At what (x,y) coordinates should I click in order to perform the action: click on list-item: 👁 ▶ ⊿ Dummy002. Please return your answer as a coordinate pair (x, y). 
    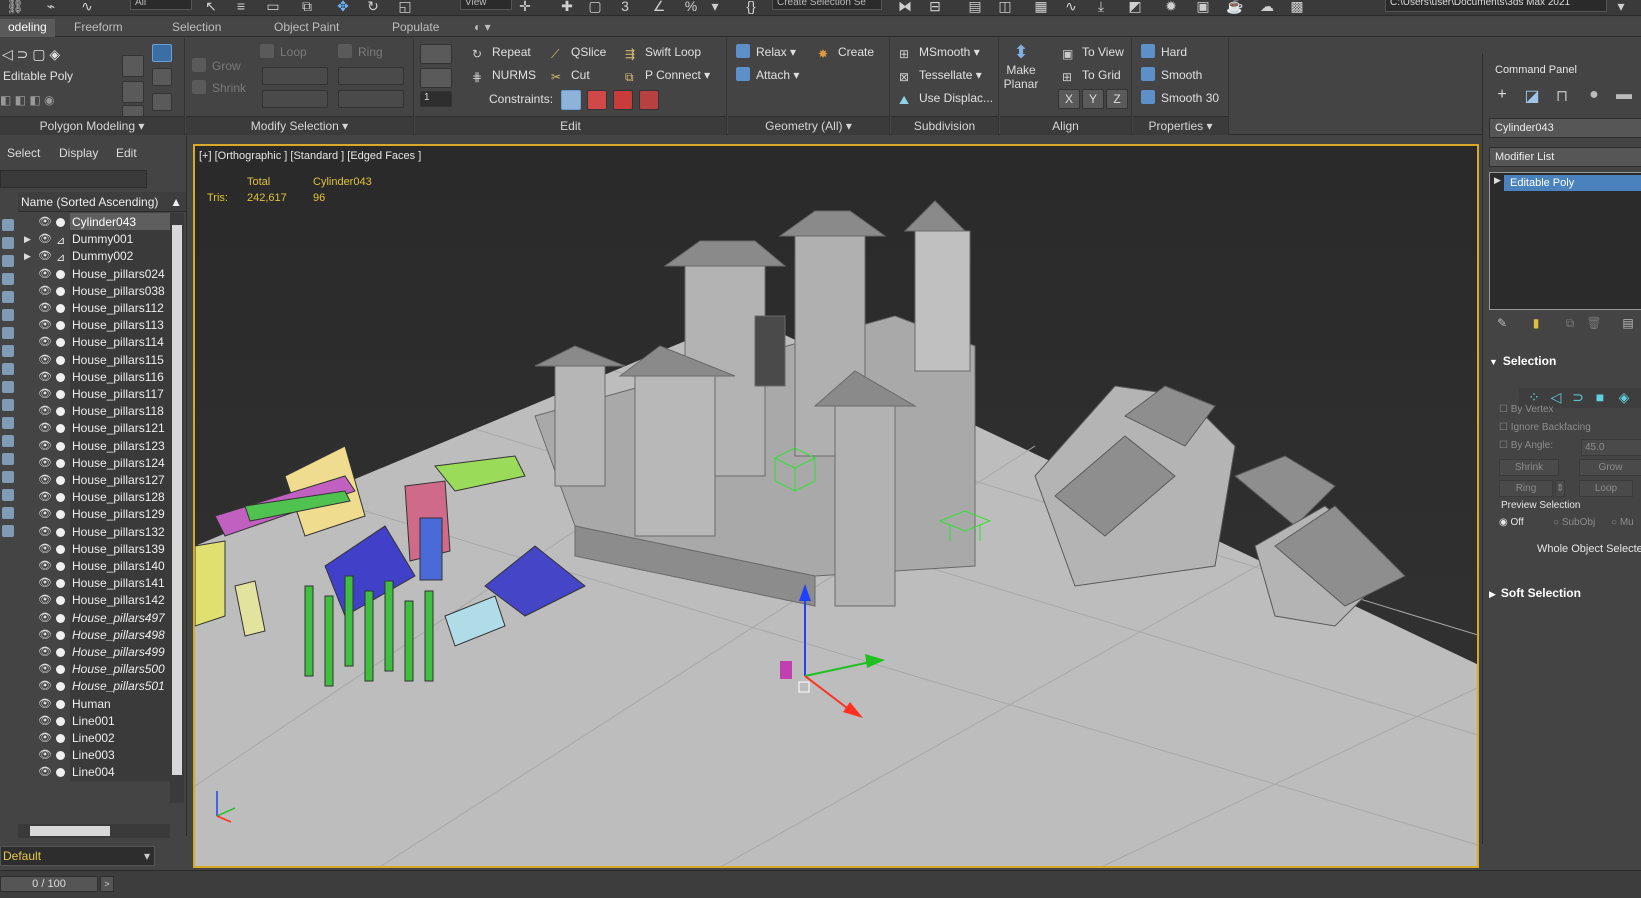
    Looking at the image, I should click on (94, 256).